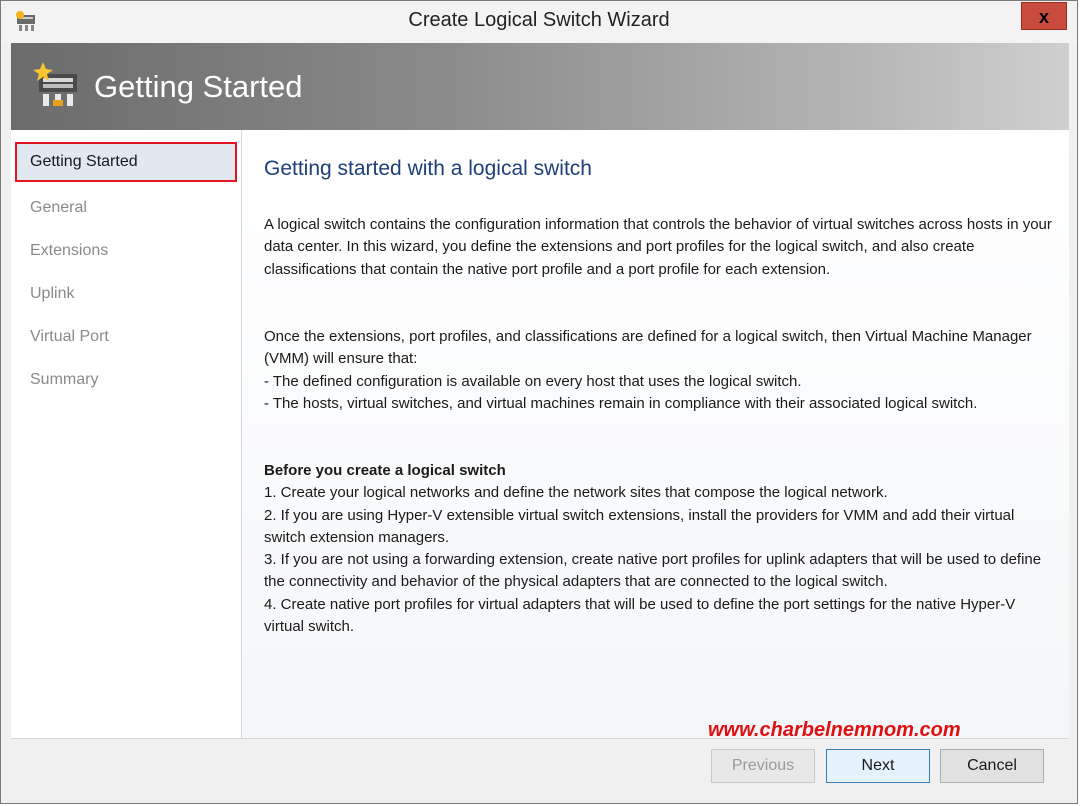 The width and height of the screenshot is (1080, 806). What do you see at coordinates (58, 208) in the screenshot?
I see `step-general: General` at bounding box center [58, 208].